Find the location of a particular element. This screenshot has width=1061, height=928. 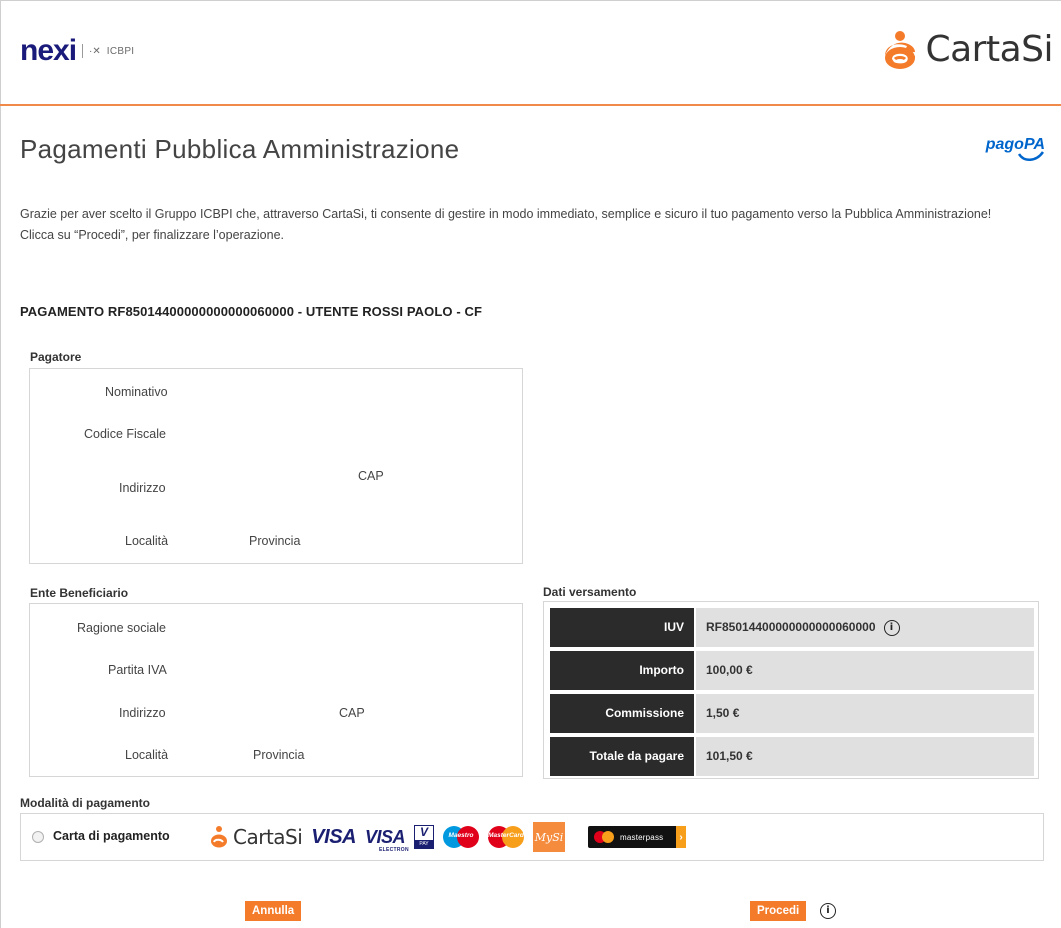

ente-provincia-label: Provincia is located at coordinates (279, 755).